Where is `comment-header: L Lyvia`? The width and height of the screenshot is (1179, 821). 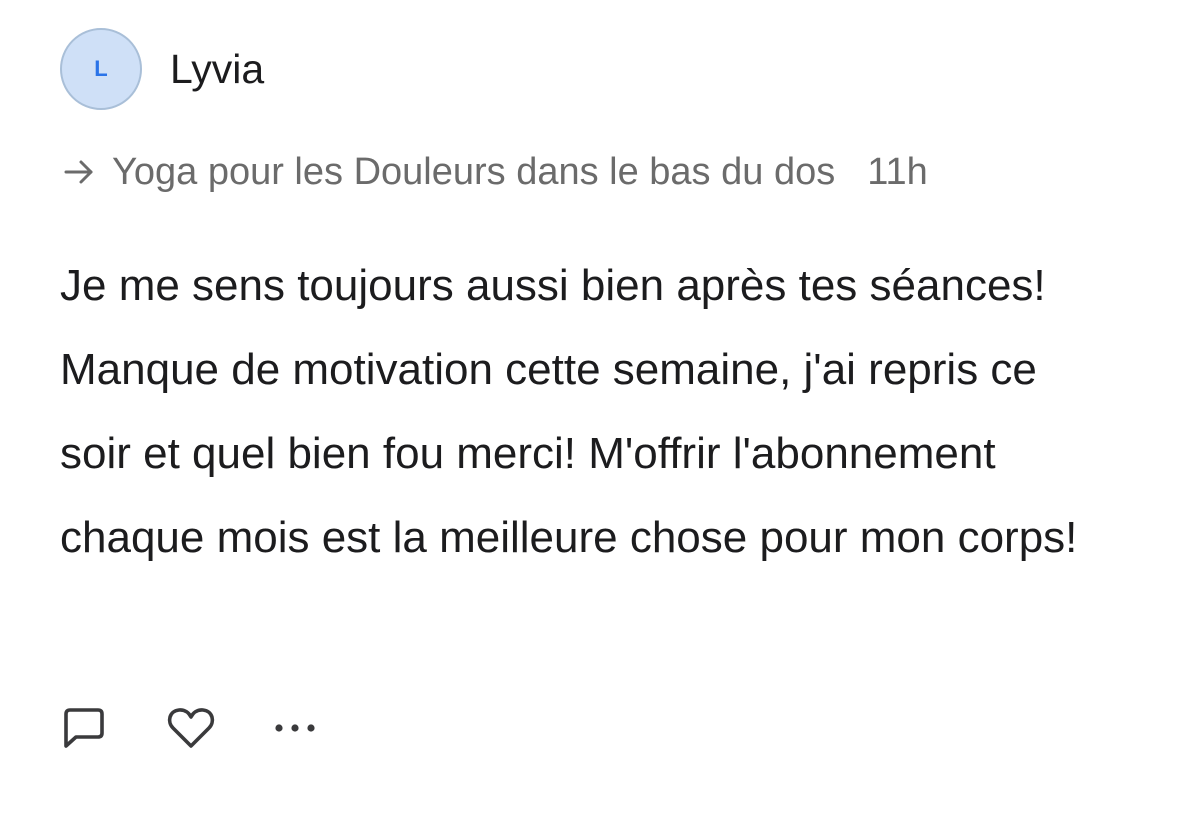
comment-header: L Lyvia is located at coordinates (162, 69).